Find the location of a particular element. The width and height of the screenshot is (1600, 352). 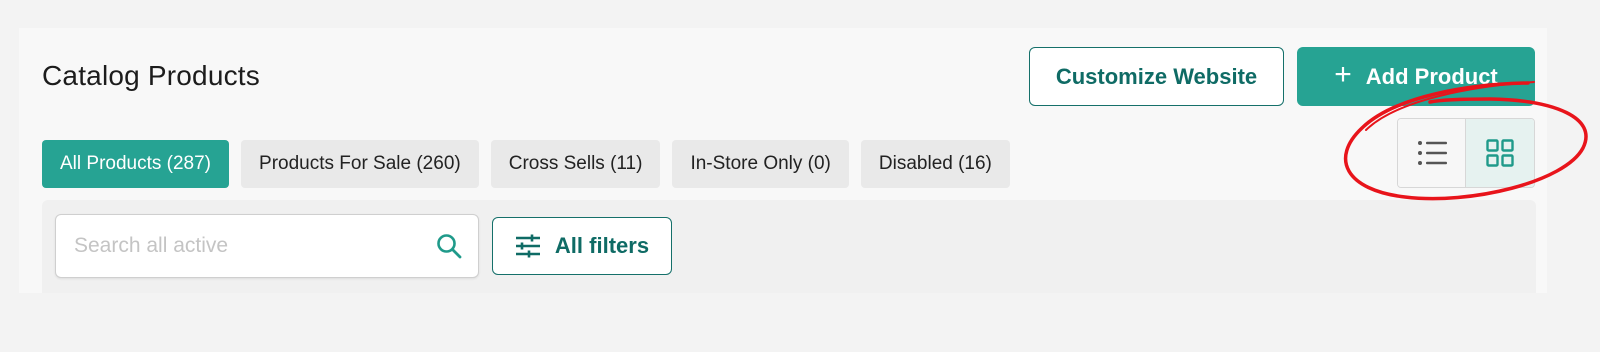

search-icon is located at coordinates (449, 246).